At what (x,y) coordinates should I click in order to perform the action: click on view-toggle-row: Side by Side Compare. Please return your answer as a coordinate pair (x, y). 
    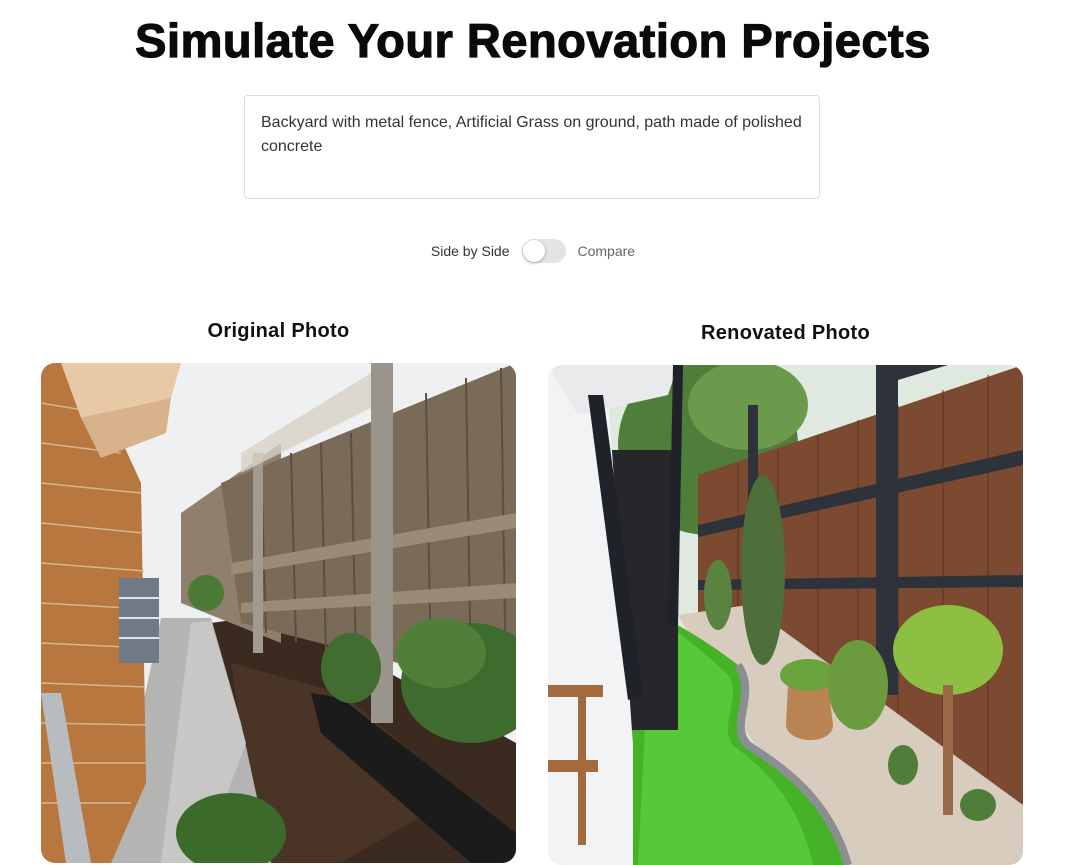
    Looking at the image, I should click on (533, 251).